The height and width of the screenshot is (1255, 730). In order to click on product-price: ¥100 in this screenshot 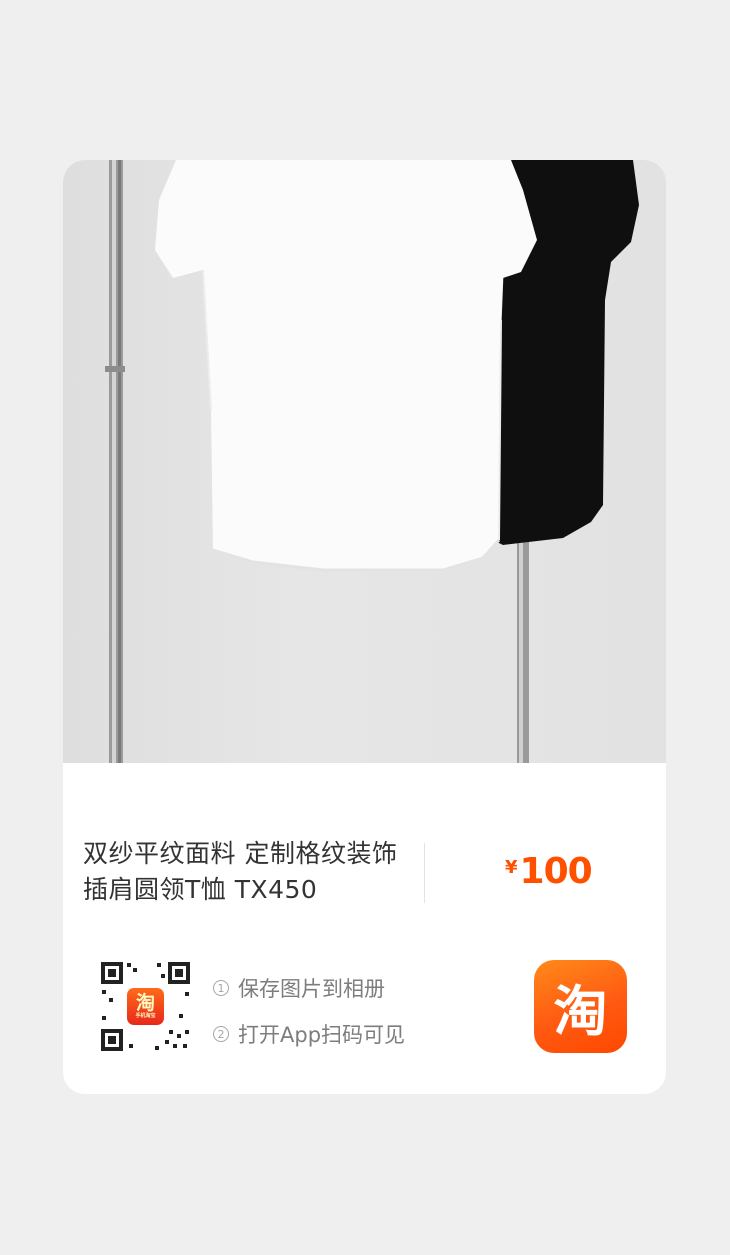, I will do `click(549, 871)`.